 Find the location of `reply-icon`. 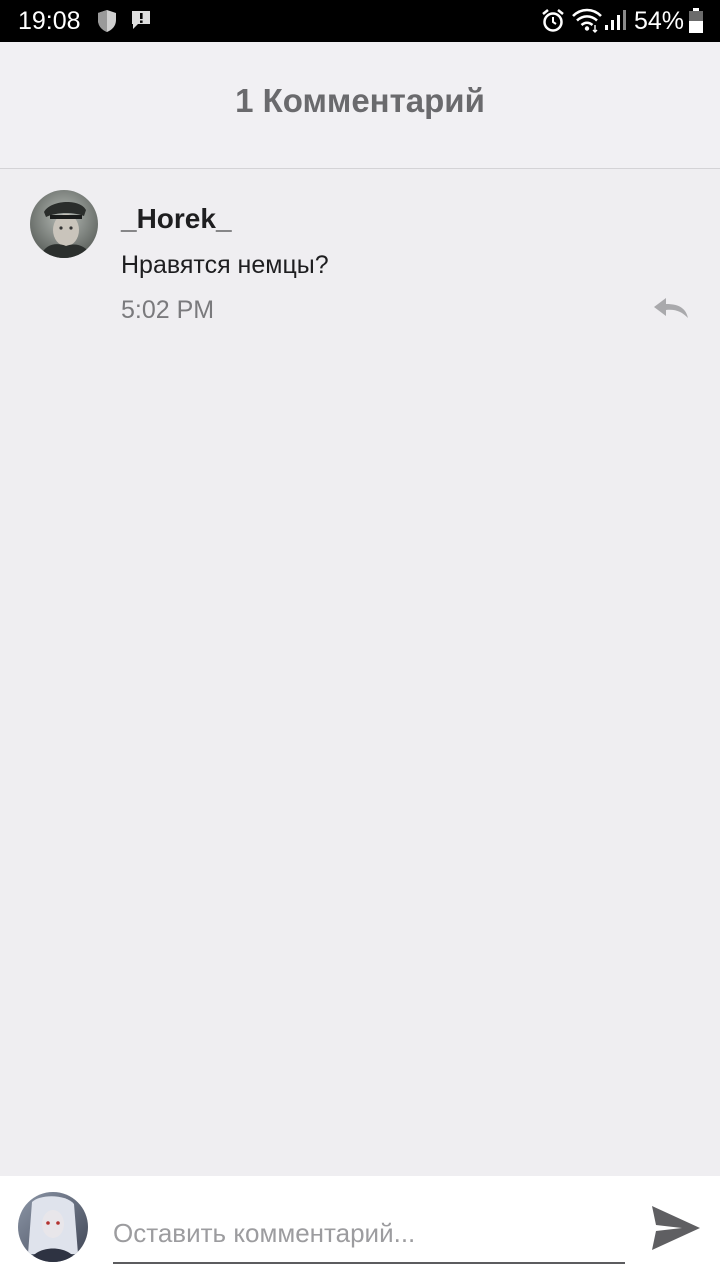

reply-icon is located at coordinates (670, 310).